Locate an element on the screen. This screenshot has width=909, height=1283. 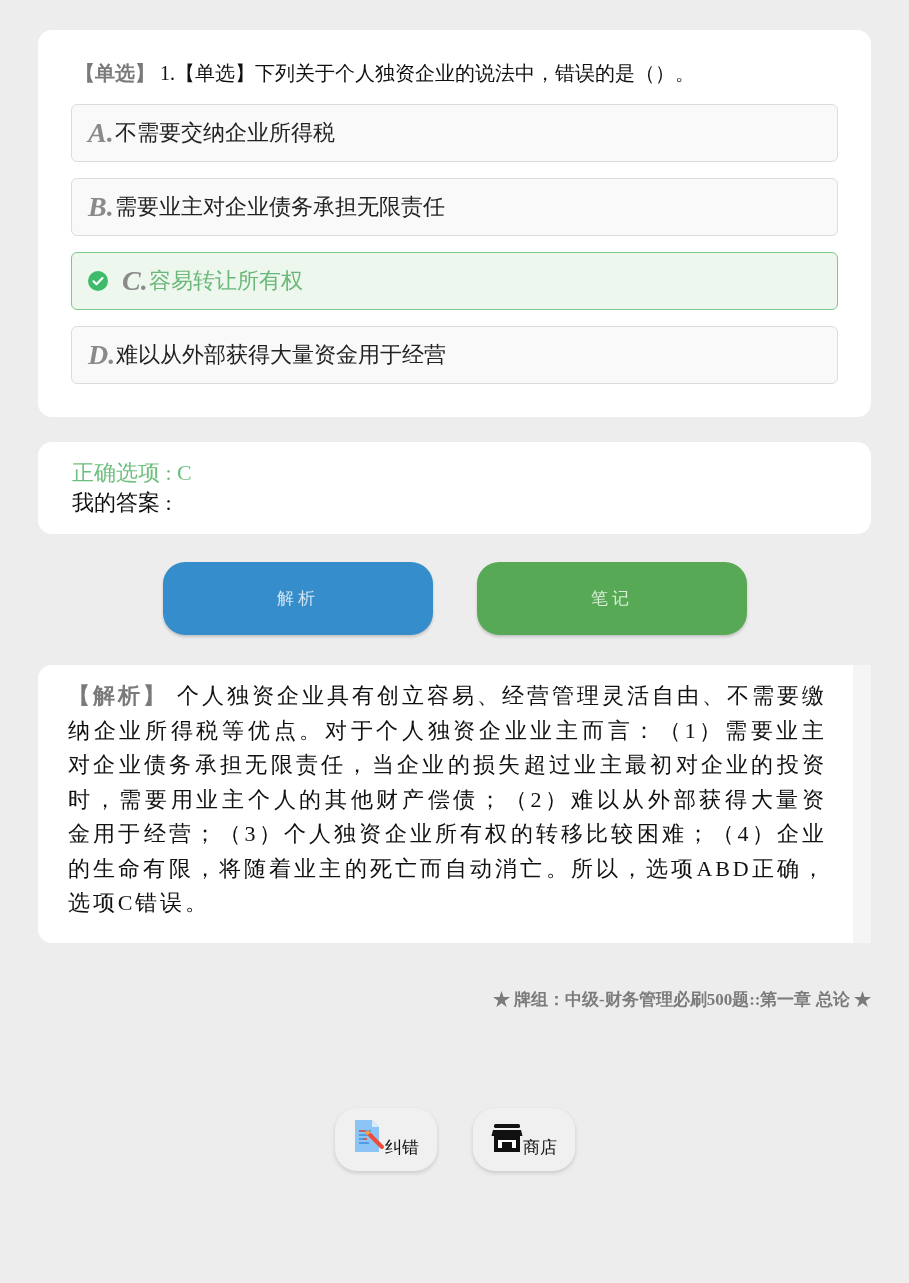
store-button: 商店 is located at coordinates (523, 1139).